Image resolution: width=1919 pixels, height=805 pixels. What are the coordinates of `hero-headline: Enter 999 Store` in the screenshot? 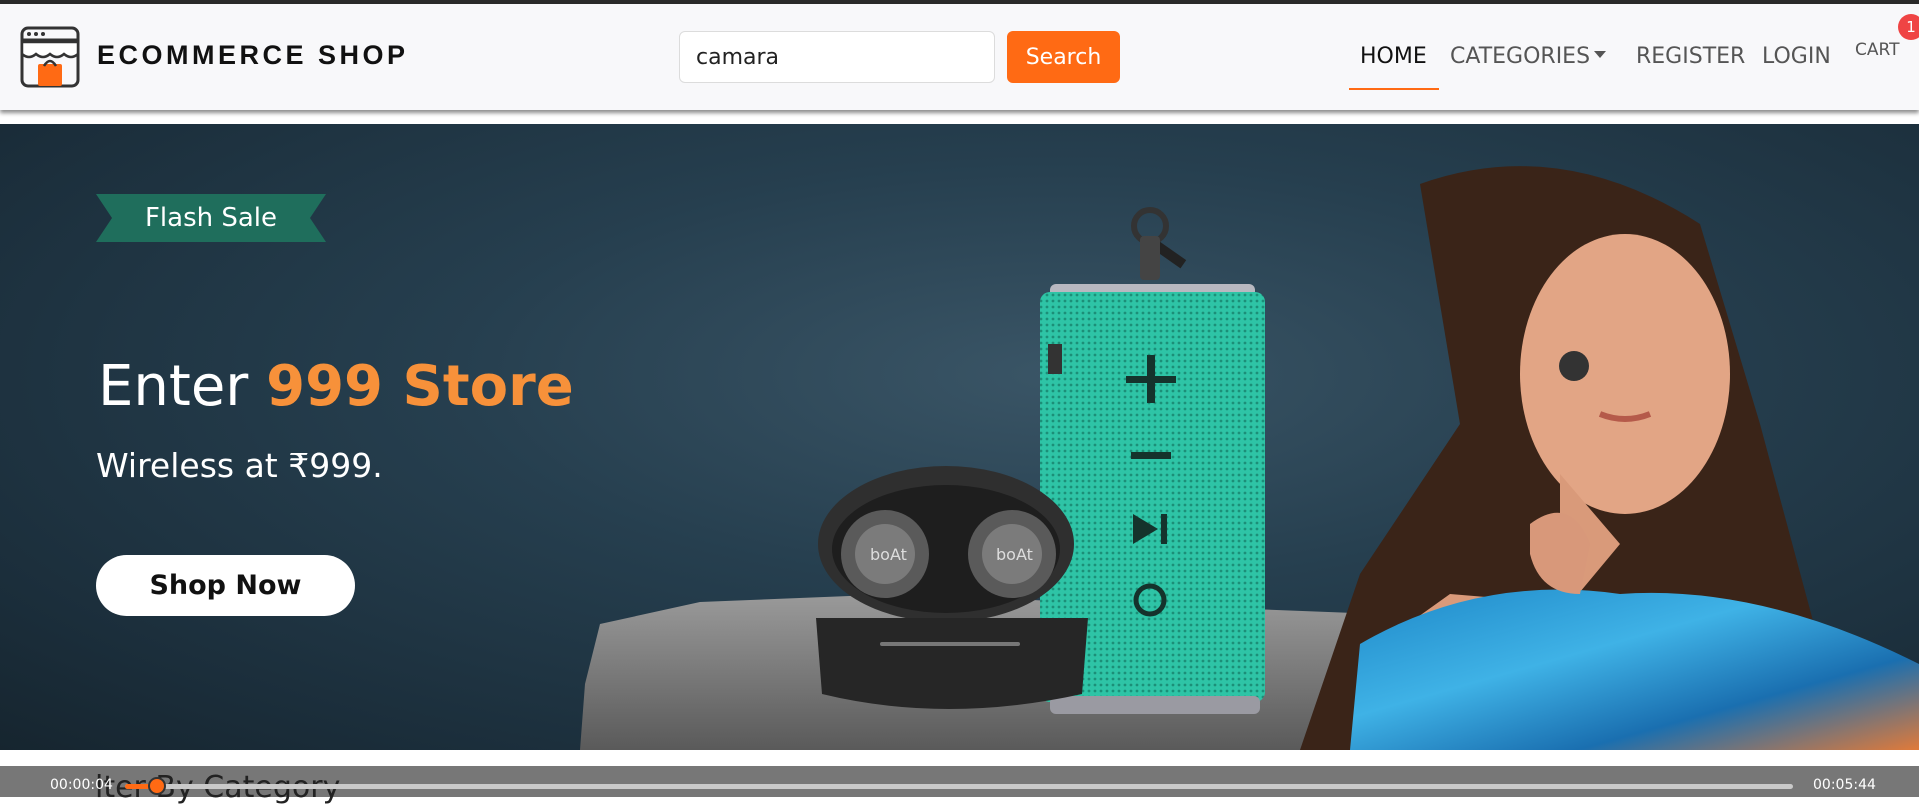 It's located at (336, 386).